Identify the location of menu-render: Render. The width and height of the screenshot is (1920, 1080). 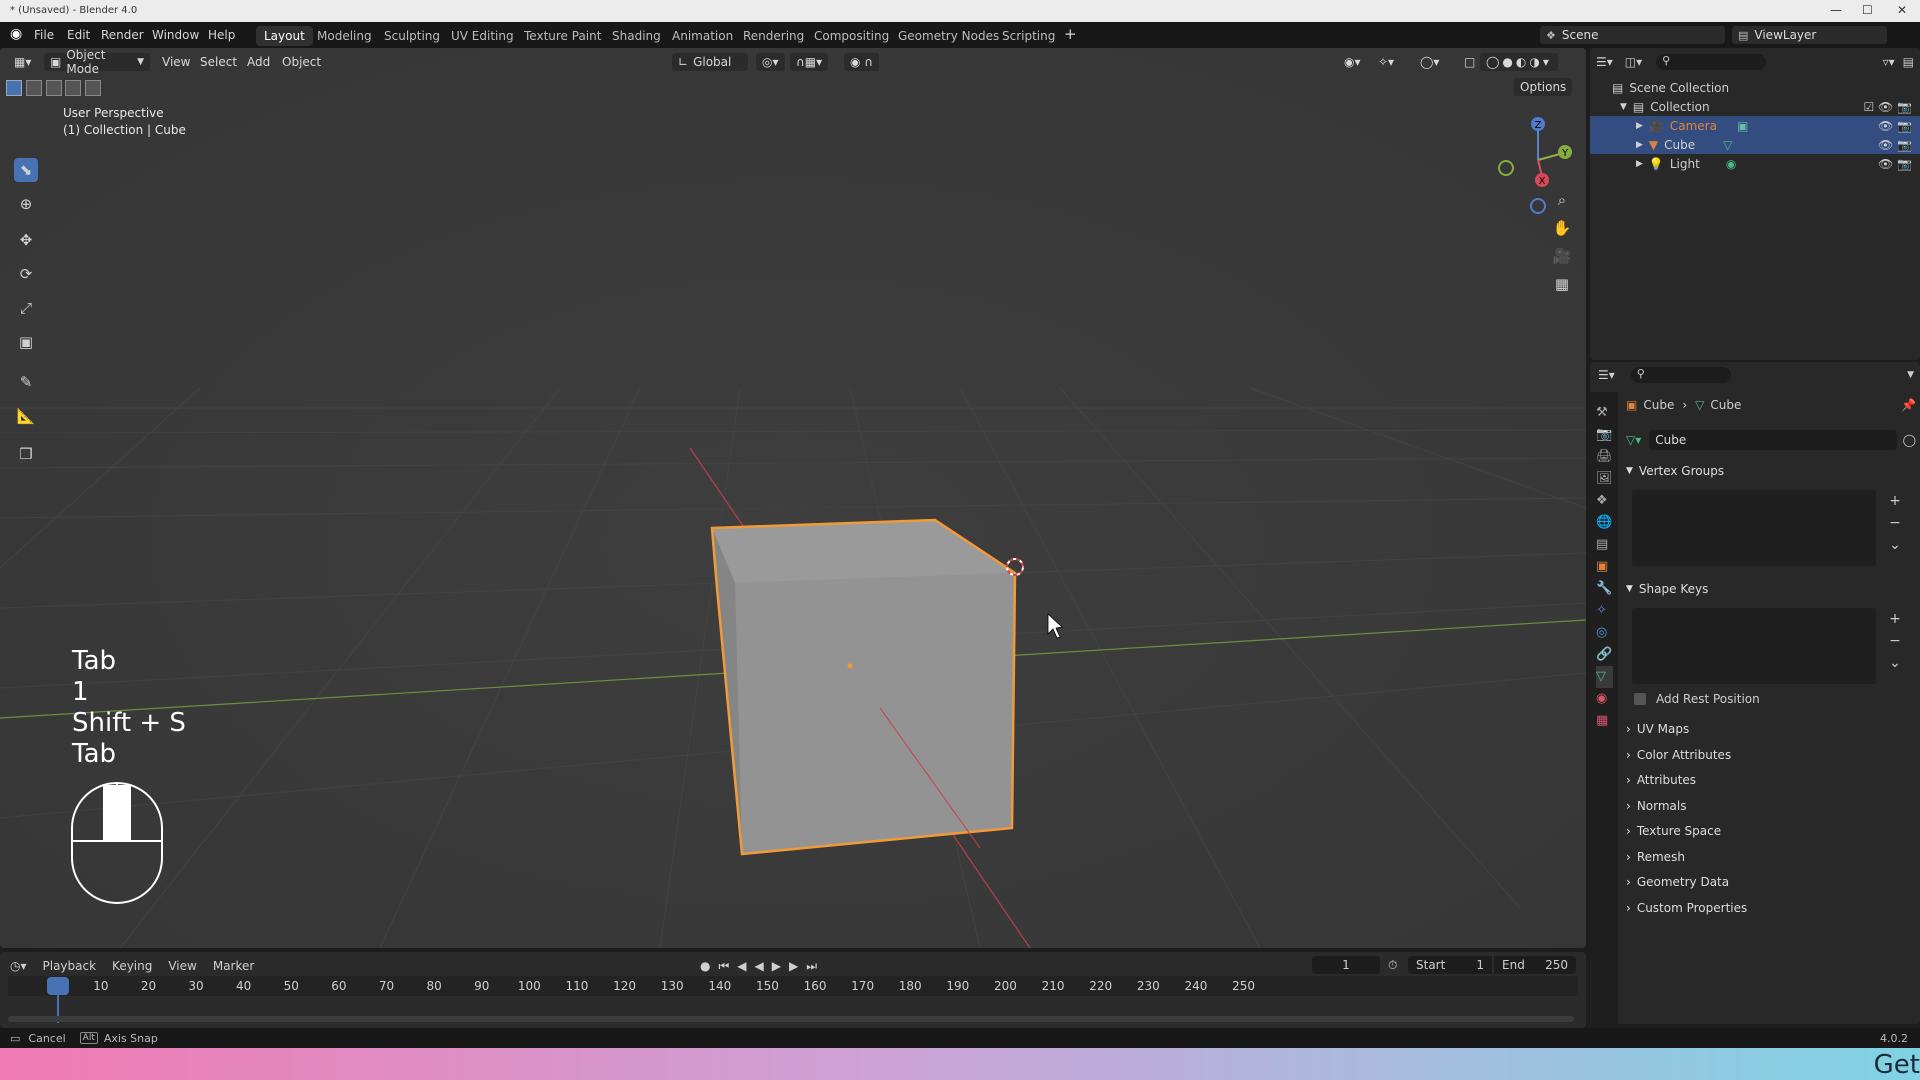
(122, 35).